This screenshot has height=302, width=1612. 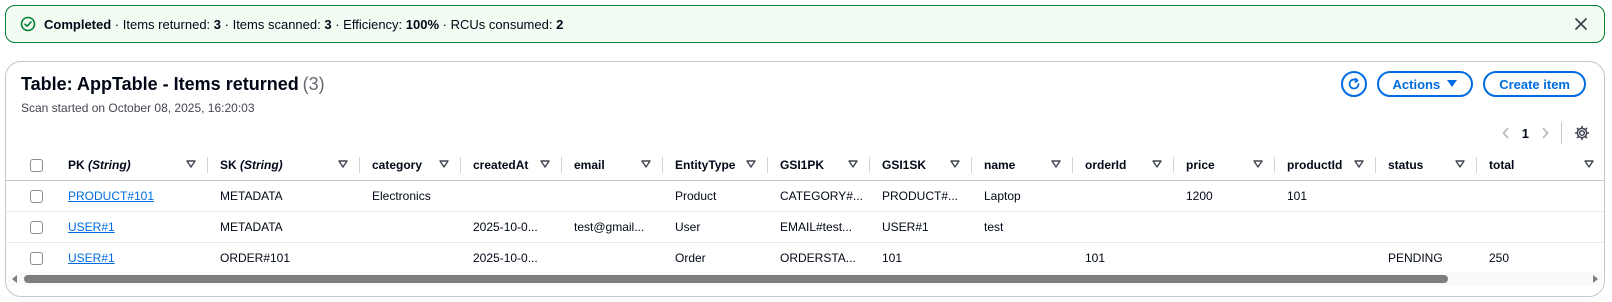 What do you see at coordinates (1426, 165) in the screenshot?
I see `column-header: status` at bounding box center [1426, 165].